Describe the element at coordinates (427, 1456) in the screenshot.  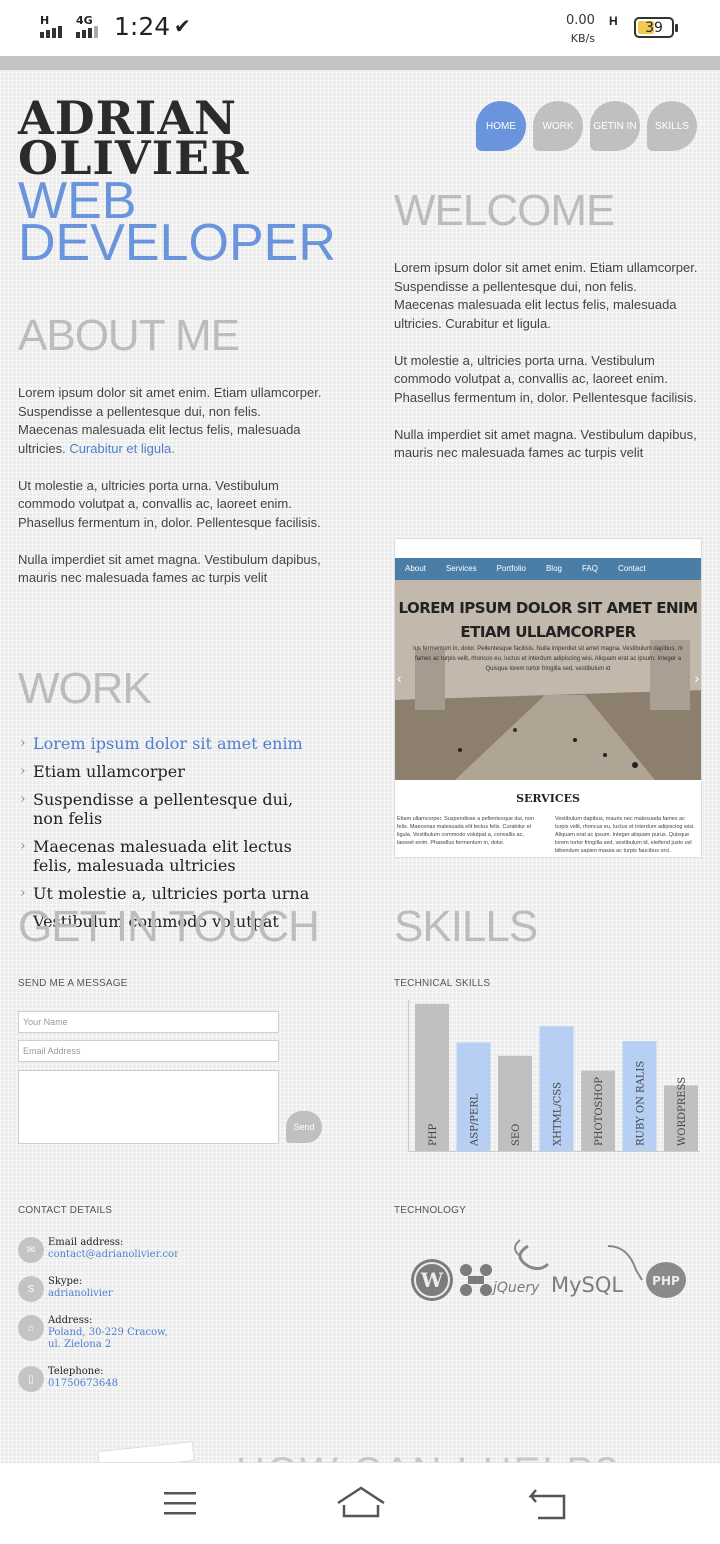
I see `next-section-title: HOW CAN I HELP?` at that location.